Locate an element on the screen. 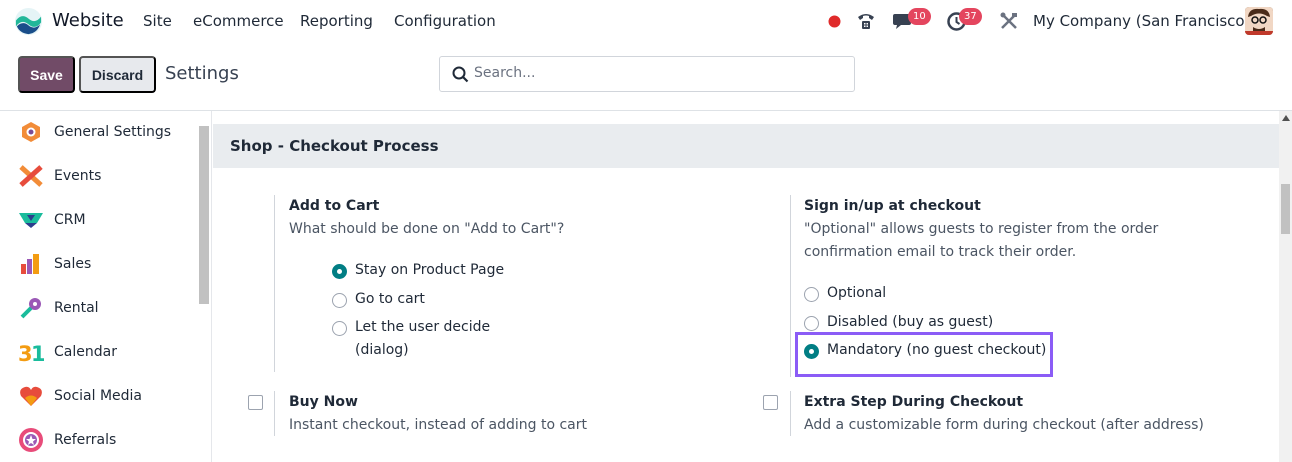 The height and width of the screenshot is (462, 1292). radio-label: Stay on Product Page is located at coordinates (430, 270).